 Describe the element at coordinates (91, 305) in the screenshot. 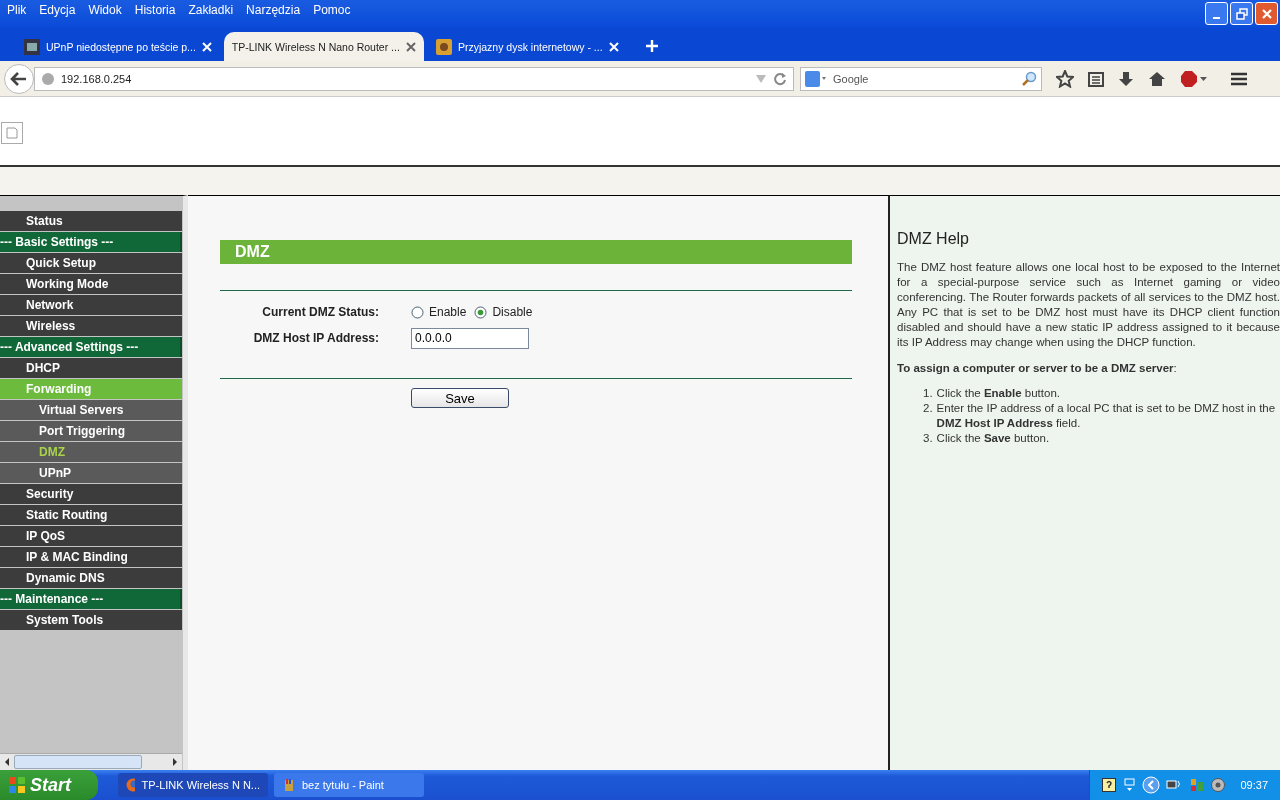

I see `sidebar-item: Network` at that location.